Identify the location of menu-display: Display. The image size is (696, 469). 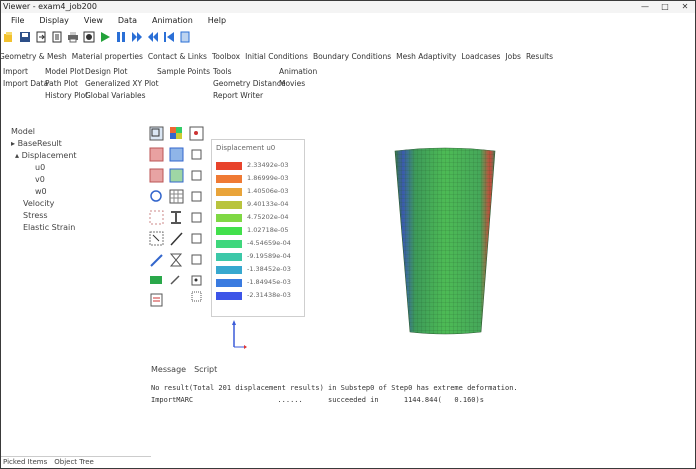
(51, 21).